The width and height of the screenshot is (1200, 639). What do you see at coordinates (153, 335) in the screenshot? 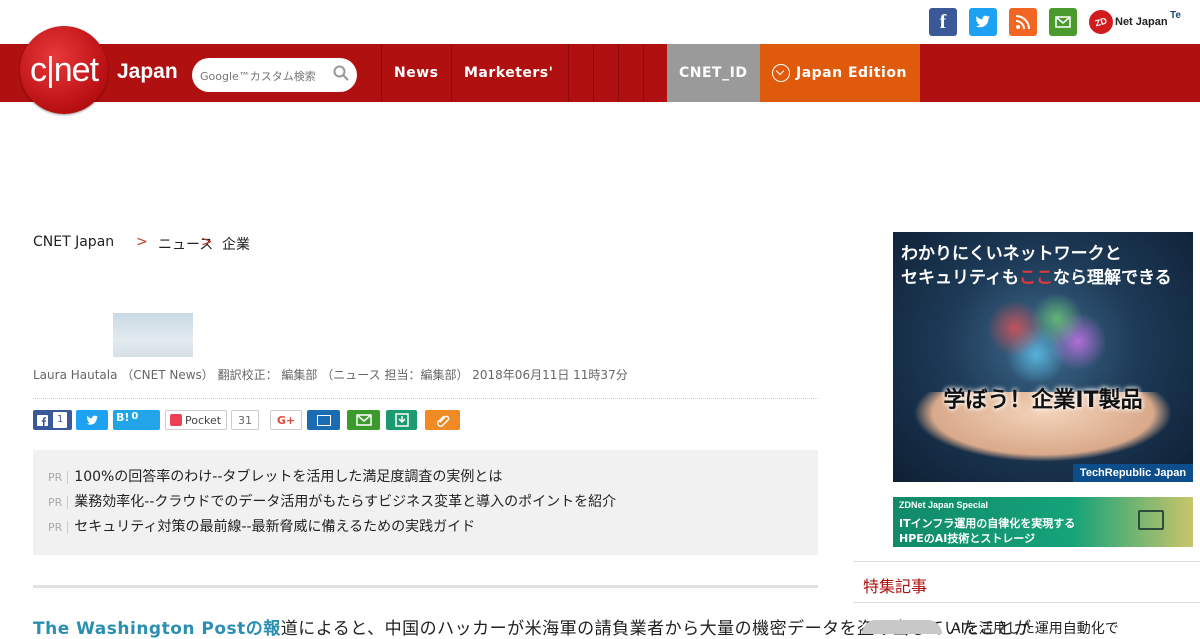
I see `article-thumbnail` at bounding box center [153, 335].